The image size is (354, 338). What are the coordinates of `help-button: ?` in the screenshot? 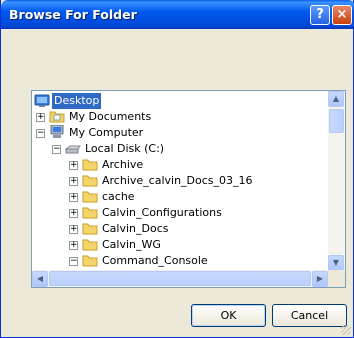 It's located at (320, 15).